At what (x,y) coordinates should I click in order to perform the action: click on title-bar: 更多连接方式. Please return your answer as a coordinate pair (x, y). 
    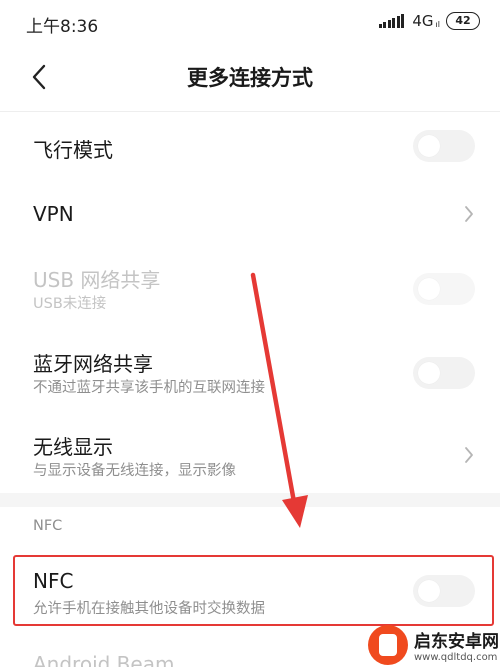
    Looking at the image, I should click on (250, 78).